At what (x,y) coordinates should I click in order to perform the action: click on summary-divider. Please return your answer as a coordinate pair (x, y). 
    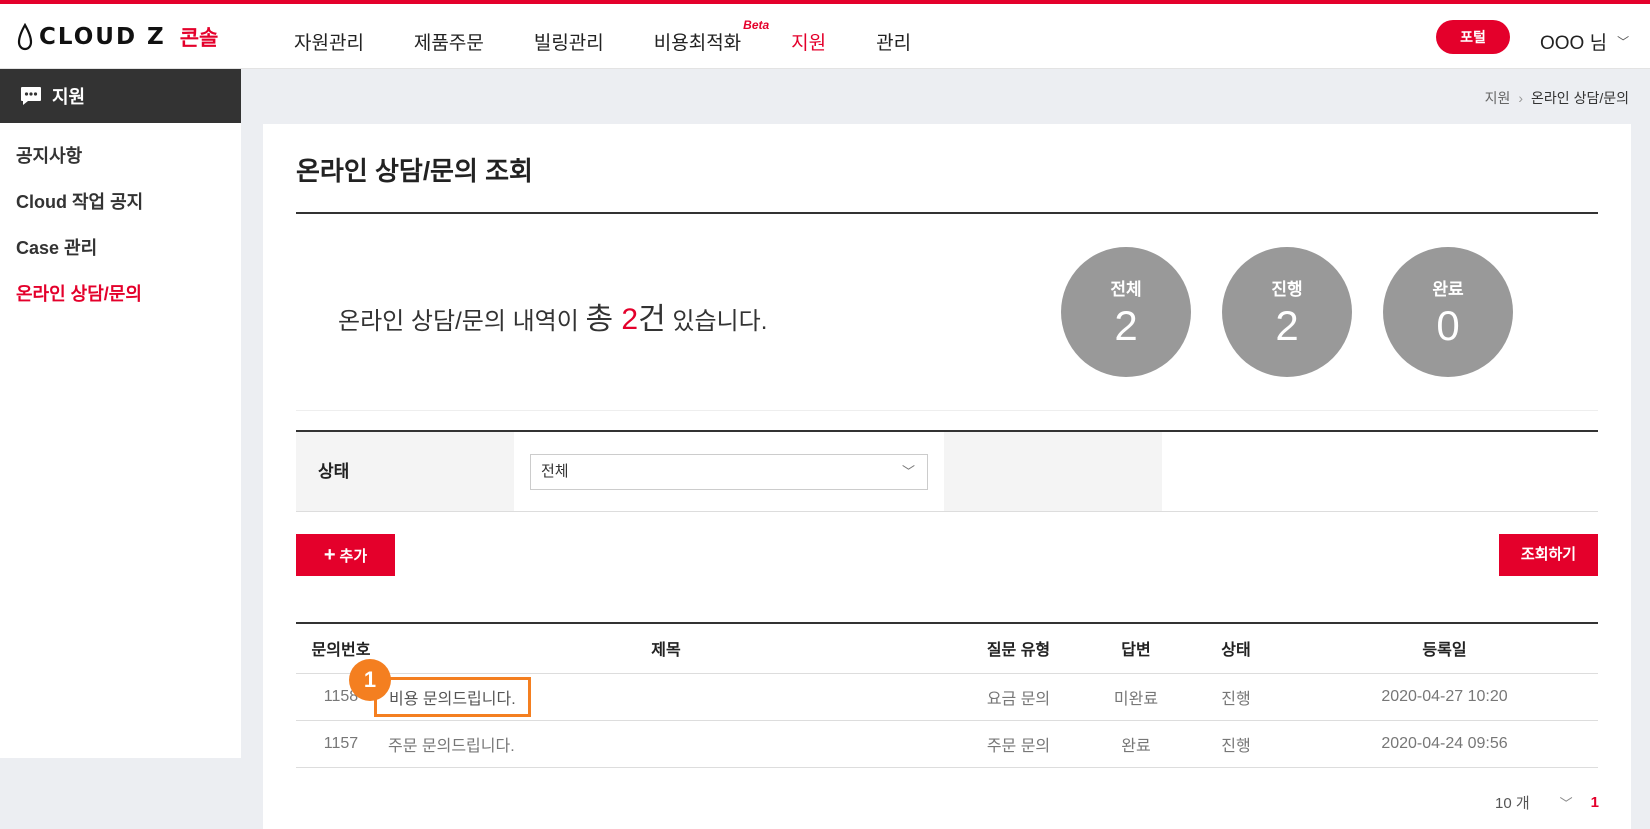
    Looking at the image, I should click on (947, 410).